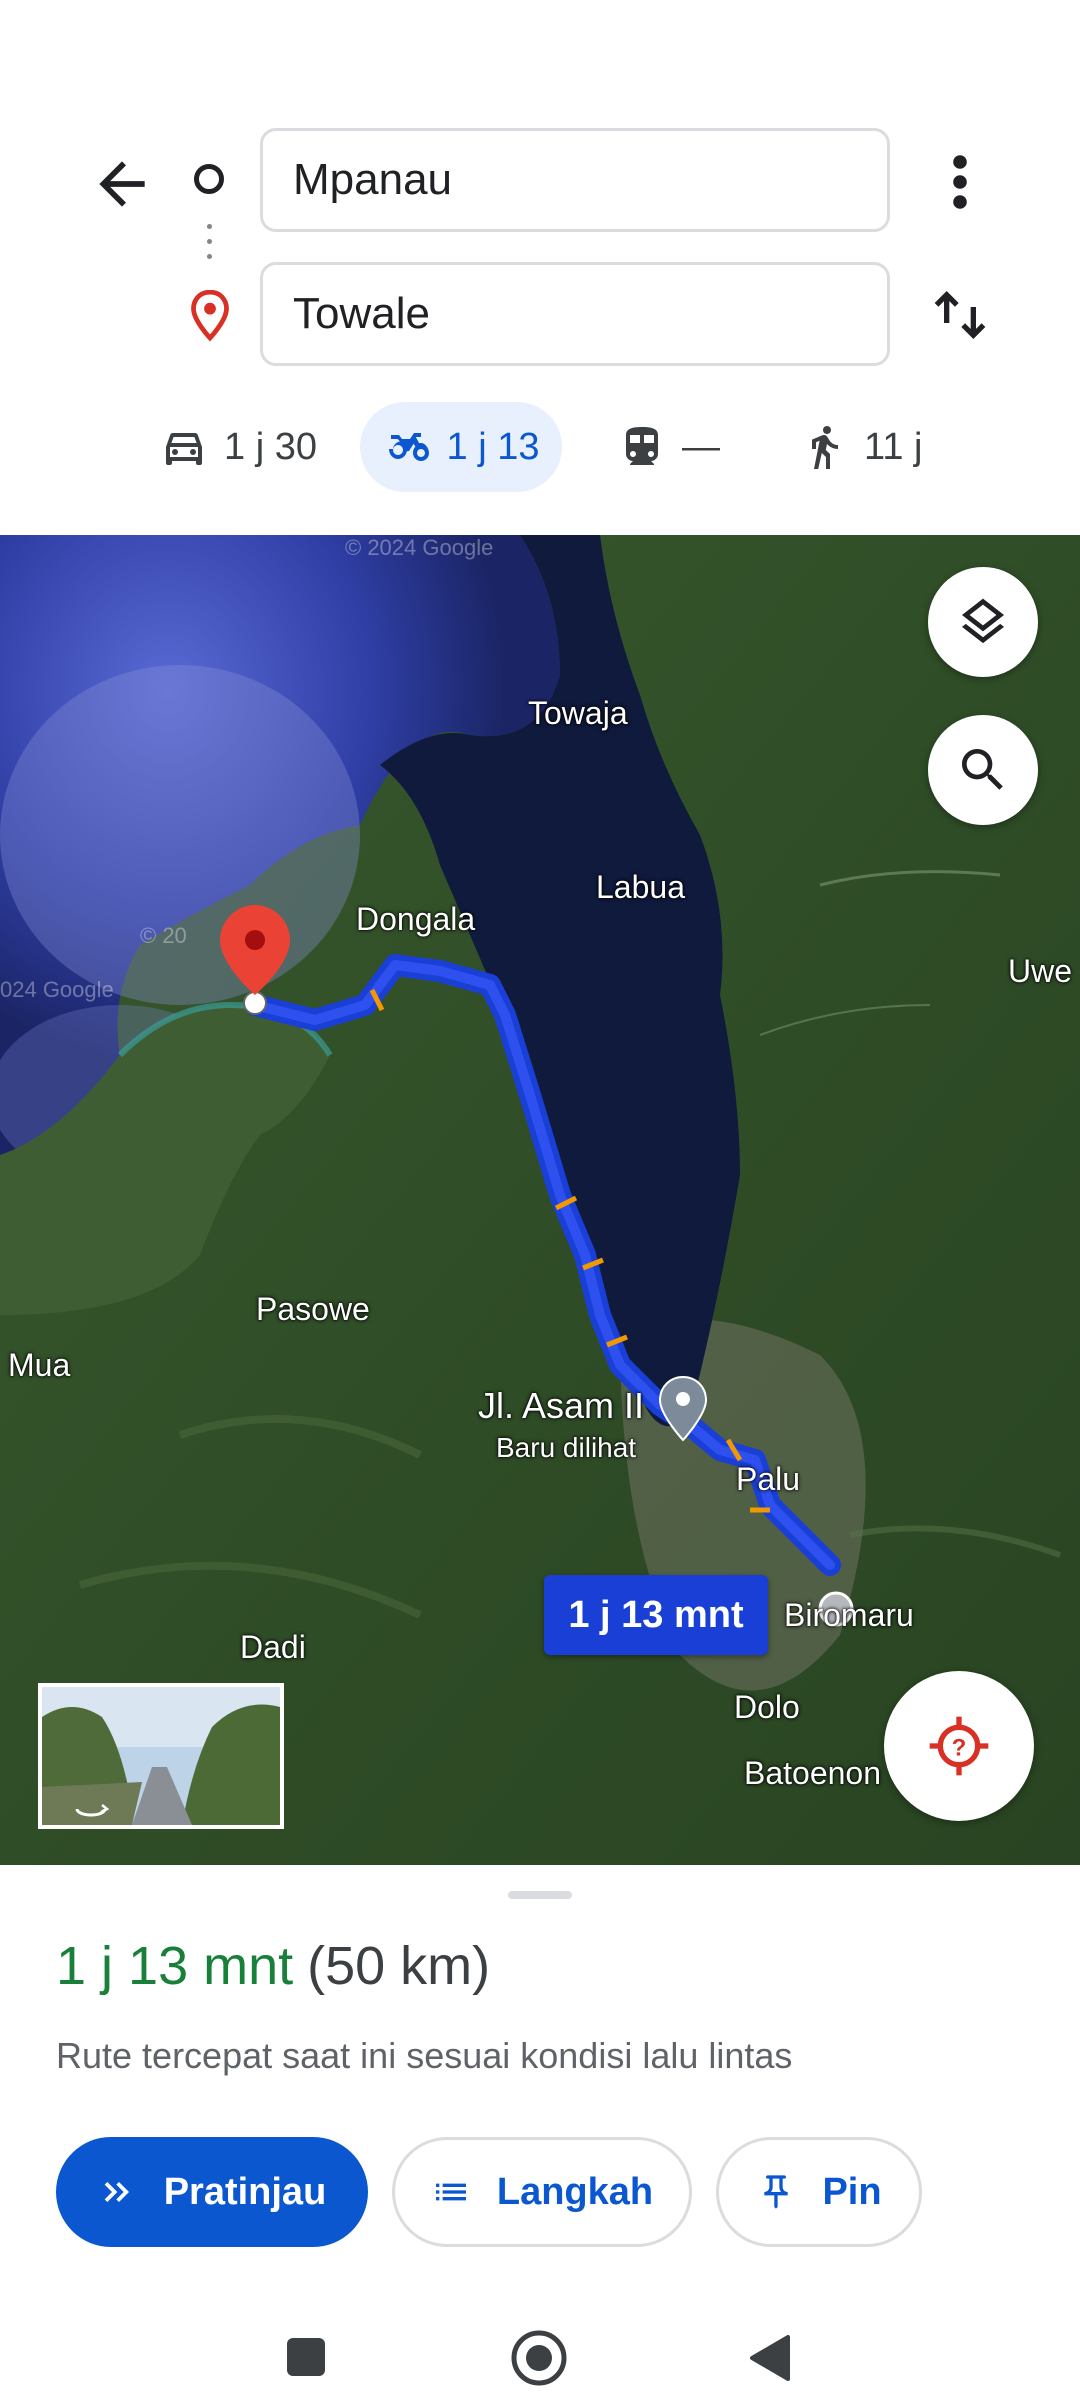 This screenshot has width=1080, height=2400. What do you see at coordinates (416, 919) in the screenshot?
I see `map-label-dongala: Dongala` at bounding box center [416, 919].